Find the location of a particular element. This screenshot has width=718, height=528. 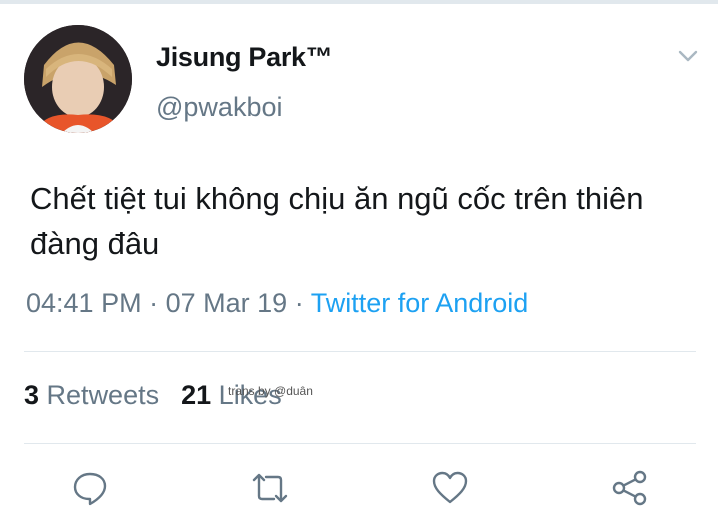

share-icon is located at coordinates (629, 488).